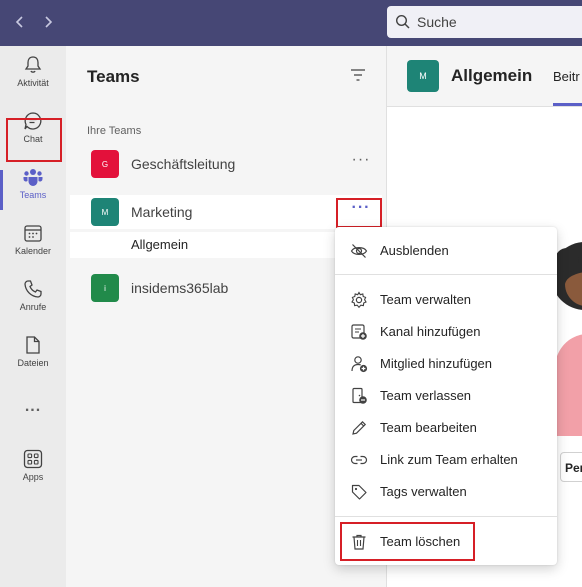 Image resolution: width=582 pixels, height=587 pixels. I want to click on add-channel-icon, so click(359, 332).